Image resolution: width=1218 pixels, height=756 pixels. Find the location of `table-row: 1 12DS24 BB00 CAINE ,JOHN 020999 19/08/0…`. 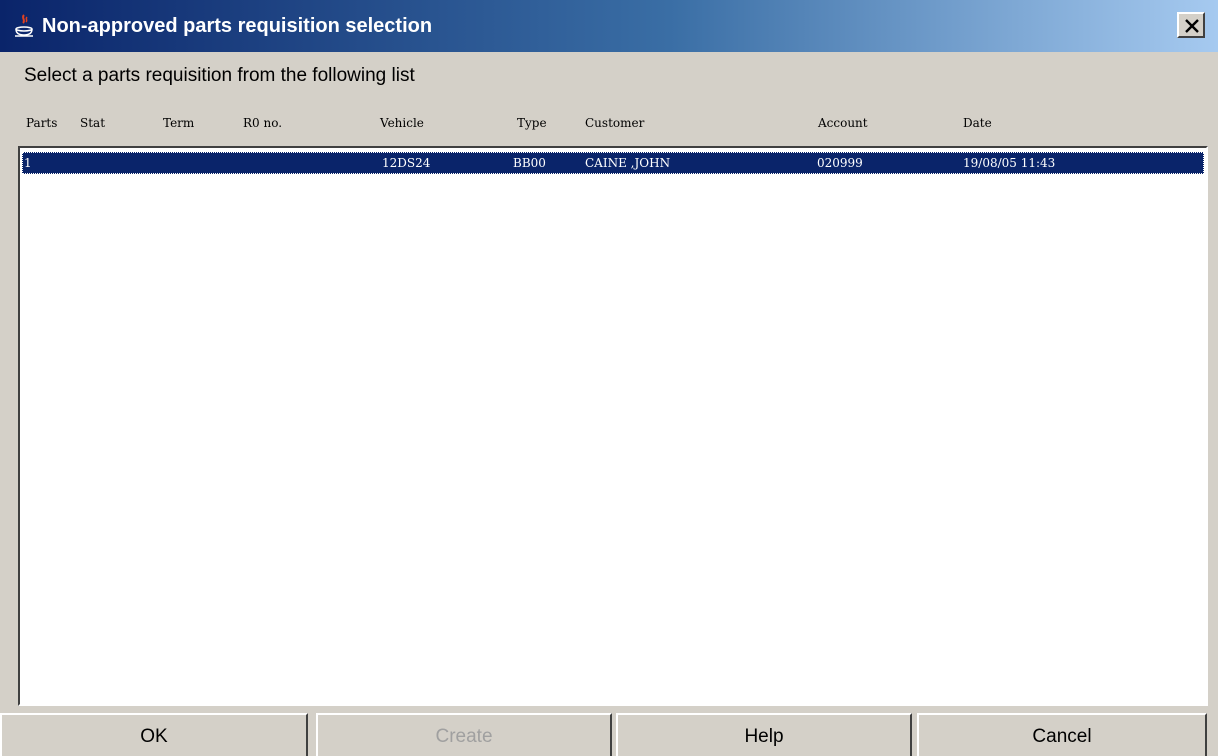

table-row: 1 12DS24 BB00 CAINE ,JOHN 020999 19/08/0… is located at coordinates (613, 163).